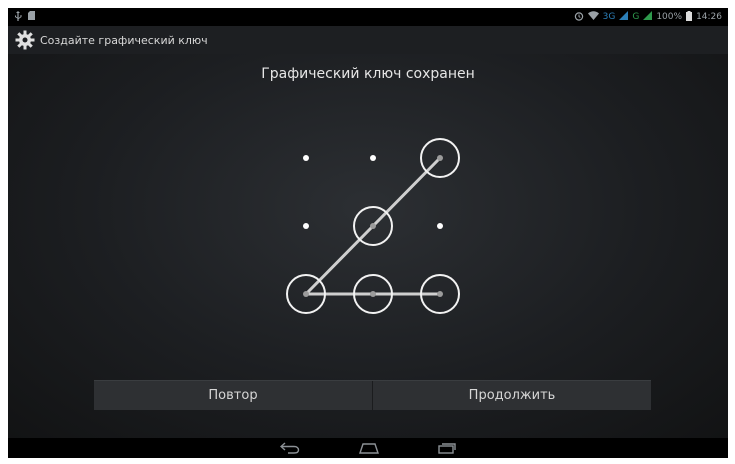  I want to click on status-right: 3G G 100% 14:26, so click(651, 17).